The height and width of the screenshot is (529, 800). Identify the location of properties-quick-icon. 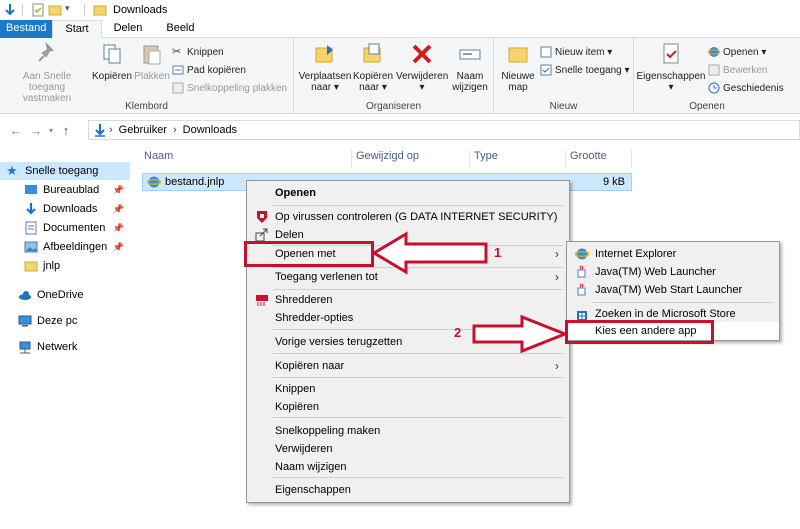
(38, 10).